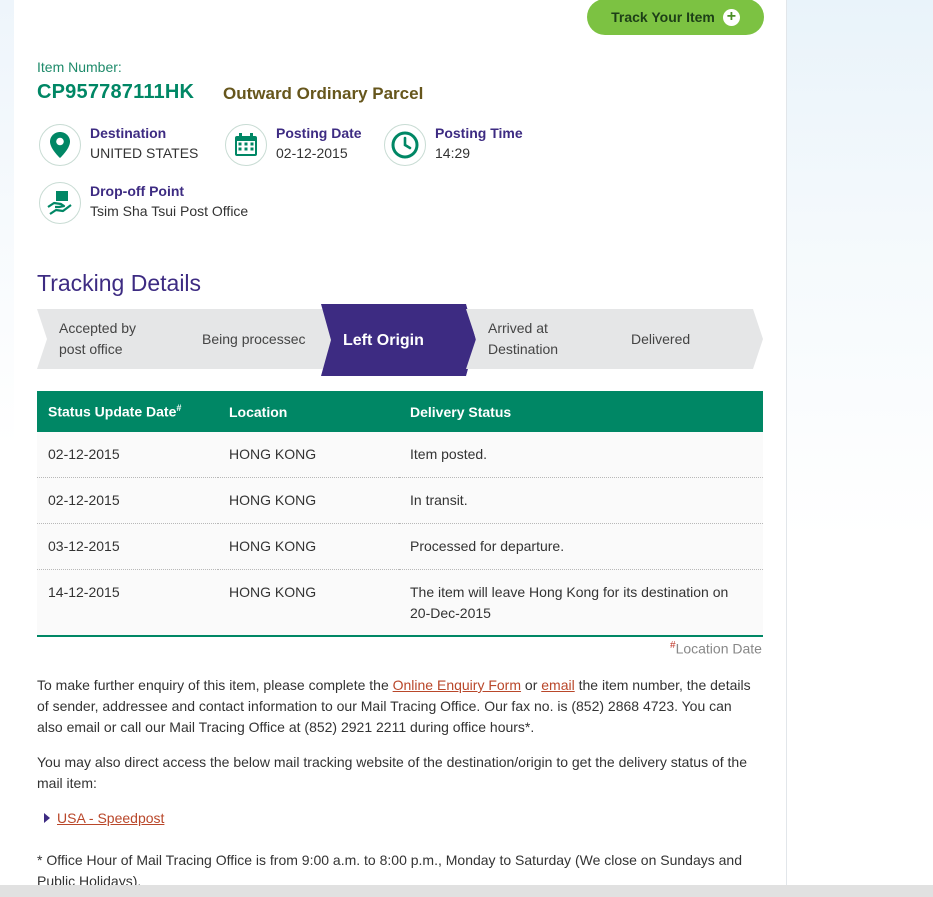 This screenshot has height=897, width=933. Describe the element at coordinates (453, 153) in the screenshot. I see `posting-time-value: 14:29` at that location.